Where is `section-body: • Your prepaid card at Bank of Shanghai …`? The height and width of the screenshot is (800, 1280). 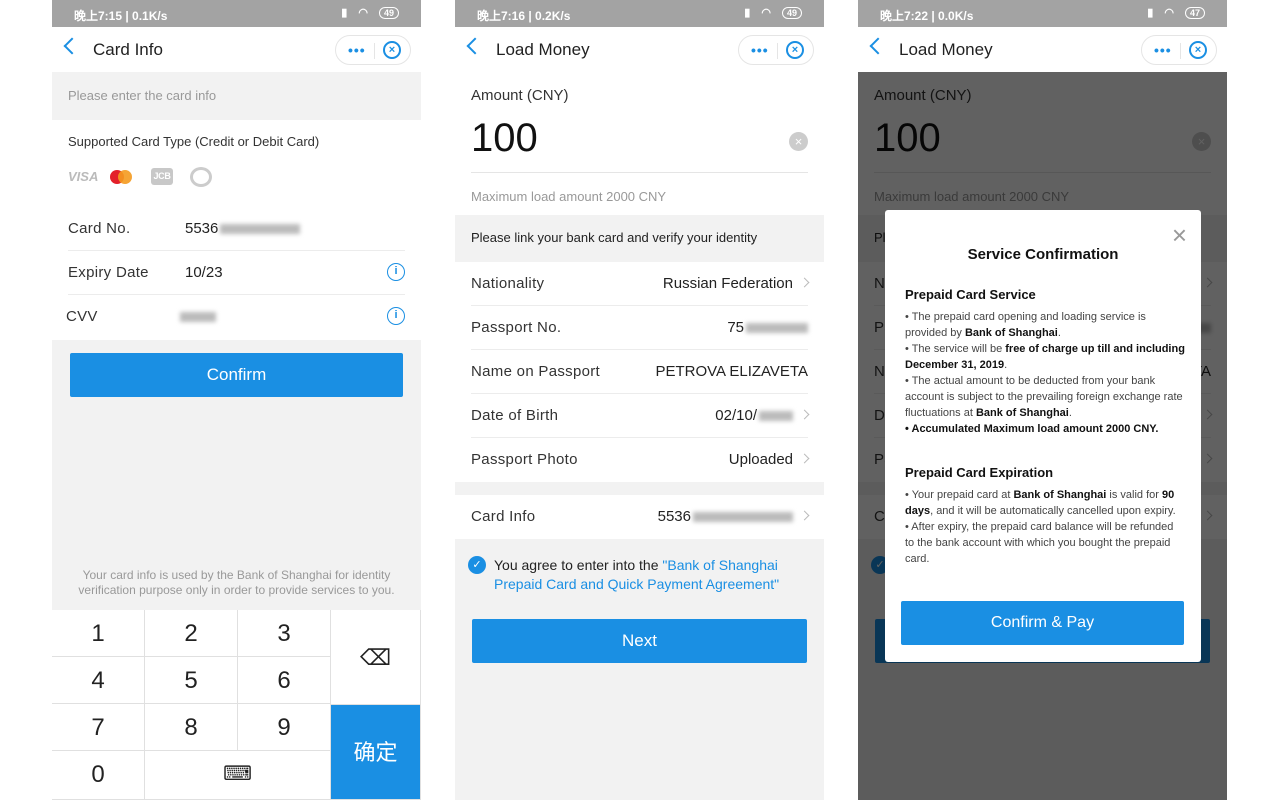
section-body: • Your prepaid card at Bank of Shanghai … is located at coordinates (1045, 527).